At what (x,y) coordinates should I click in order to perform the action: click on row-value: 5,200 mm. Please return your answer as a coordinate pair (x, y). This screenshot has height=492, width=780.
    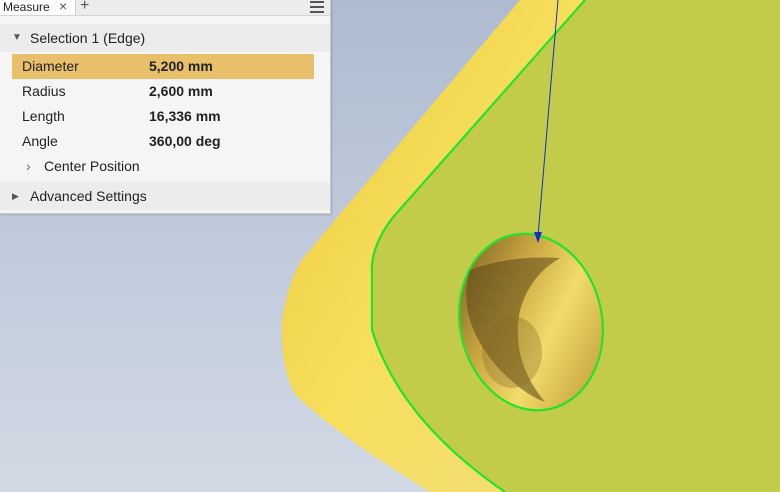
    Looking at the image, I should click on (181, 66).